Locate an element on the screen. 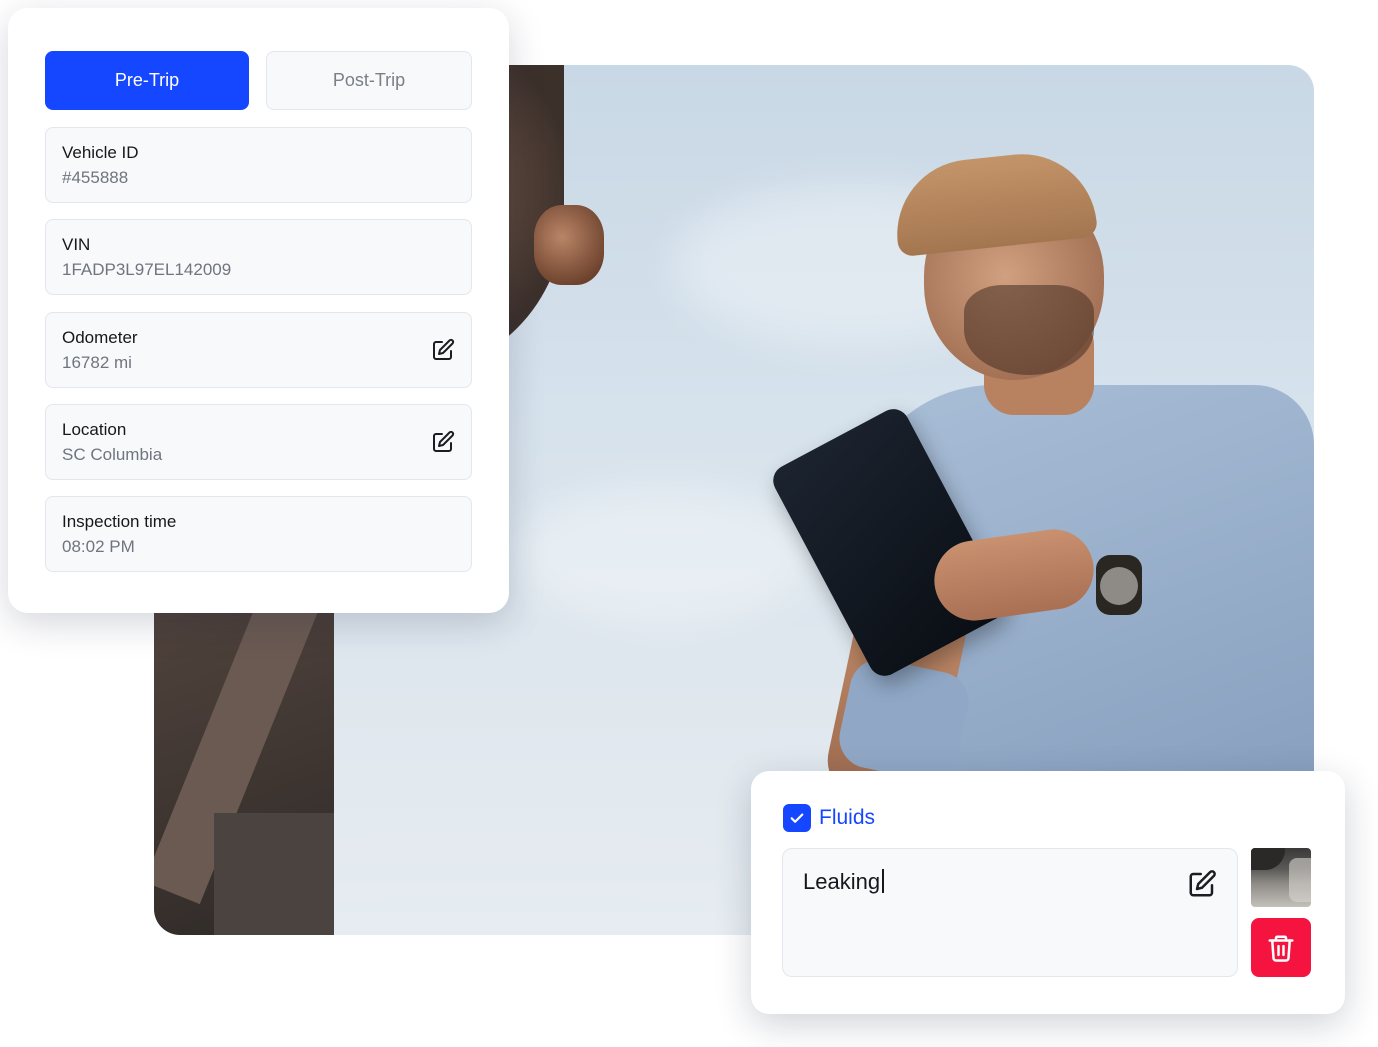 The width and height of the screenshot is (1378, 1047). vin-field: VIN 1FADP3L97EL142009 is located at coordinates (258, 257).